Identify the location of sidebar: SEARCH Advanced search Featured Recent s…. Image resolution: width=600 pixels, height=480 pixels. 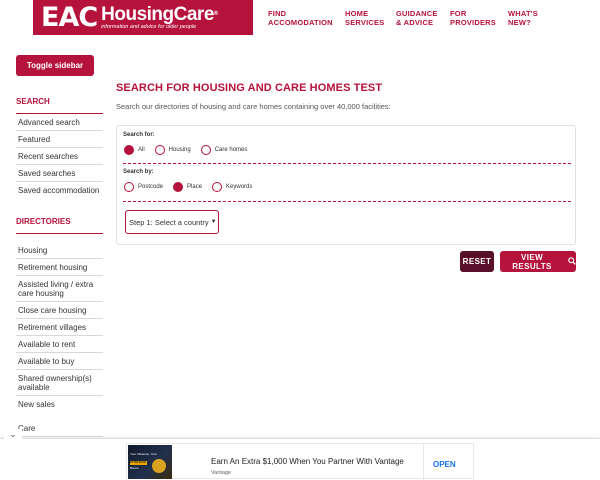
(59, 264).